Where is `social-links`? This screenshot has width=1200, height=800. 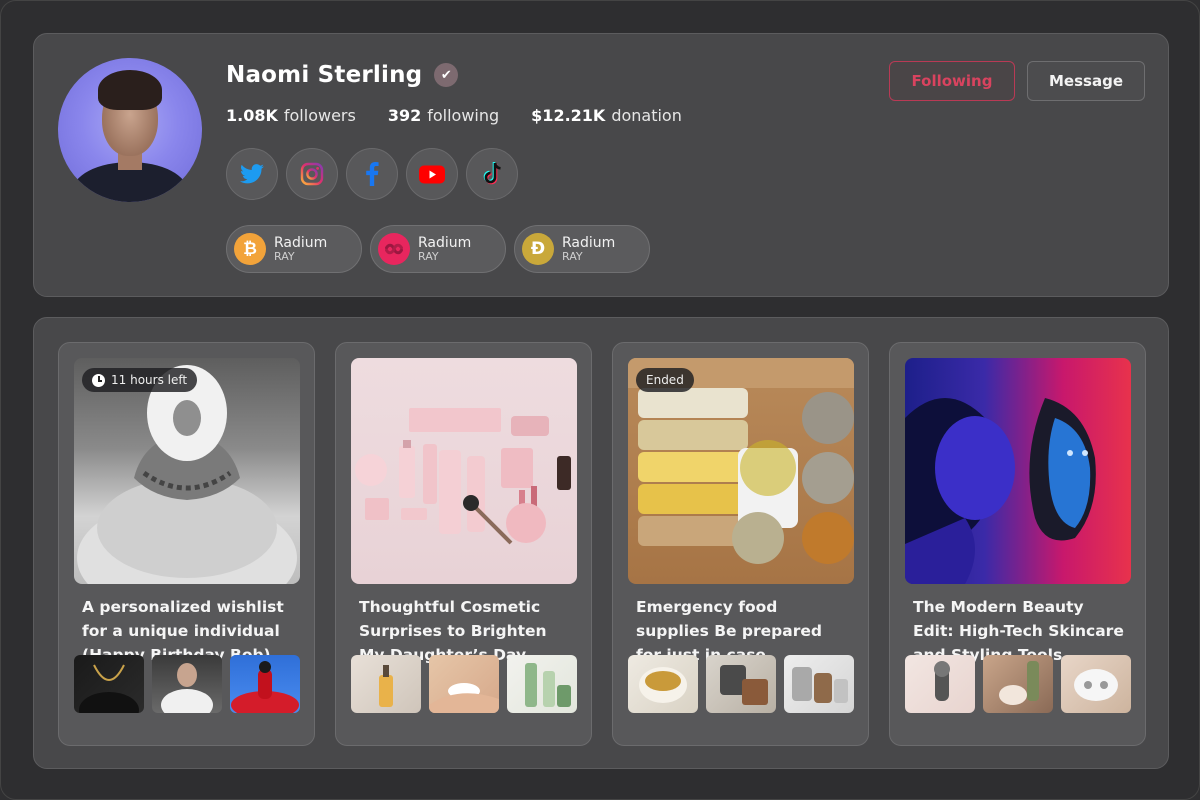 social-links is located at coordinates (372, 174).